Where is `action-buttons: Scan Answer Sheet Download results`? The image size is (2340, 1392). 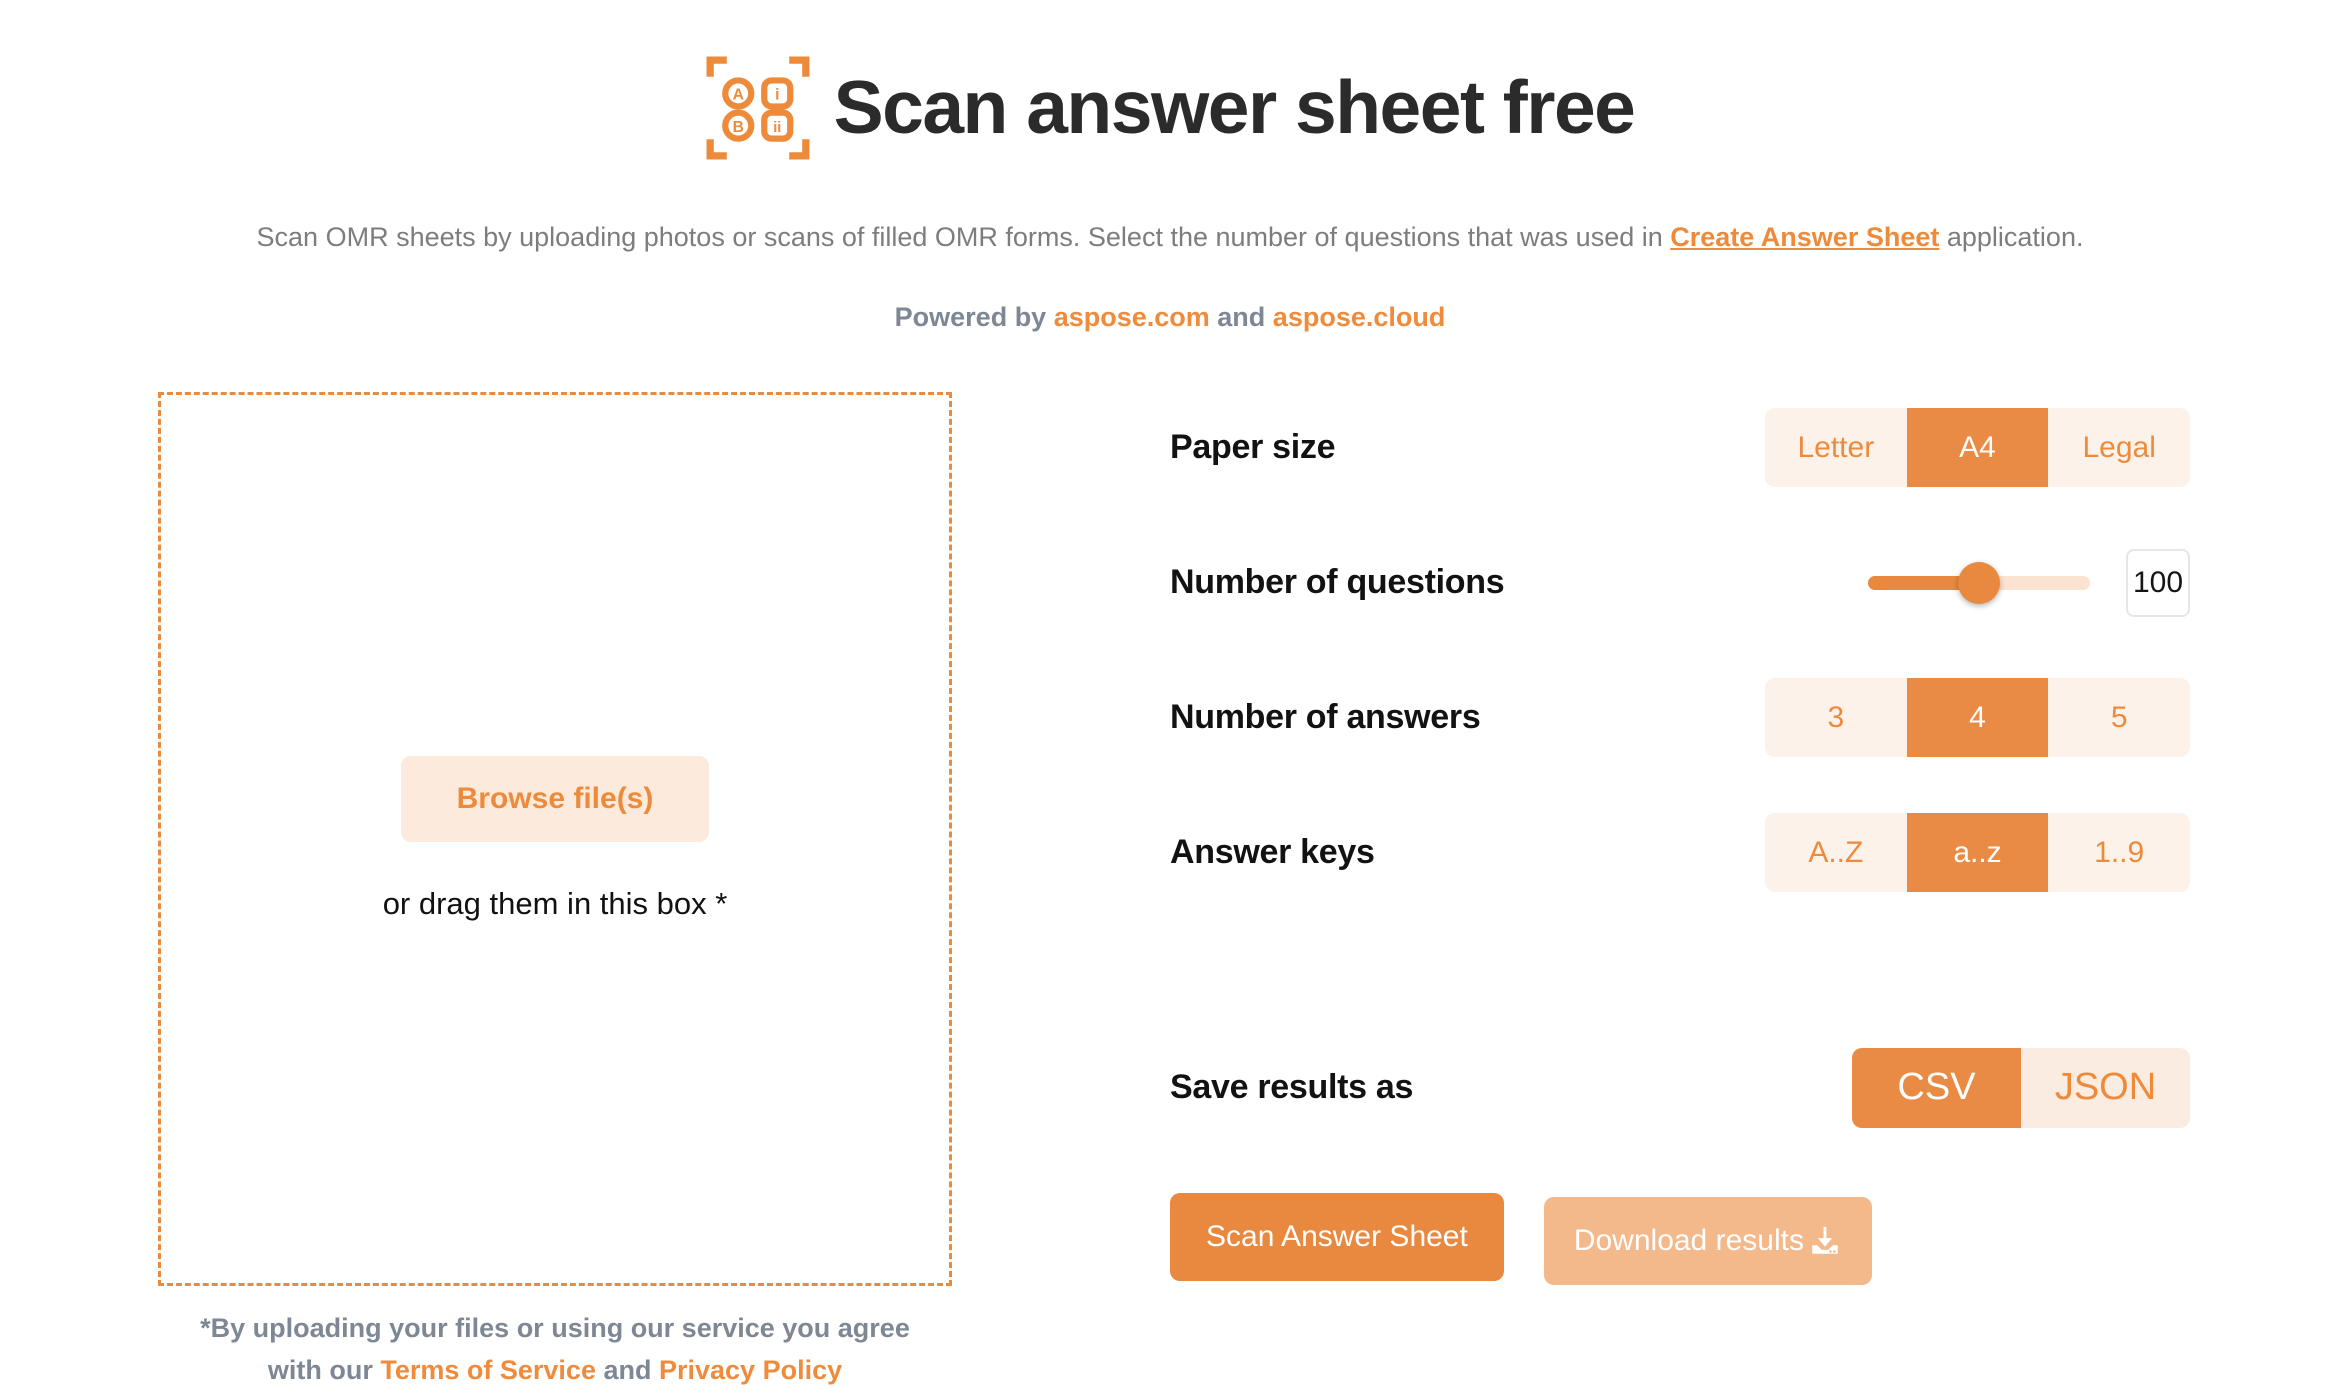
action-buttons: Scan Answer Sheet Download results is located at coordinates (1680, 1239).